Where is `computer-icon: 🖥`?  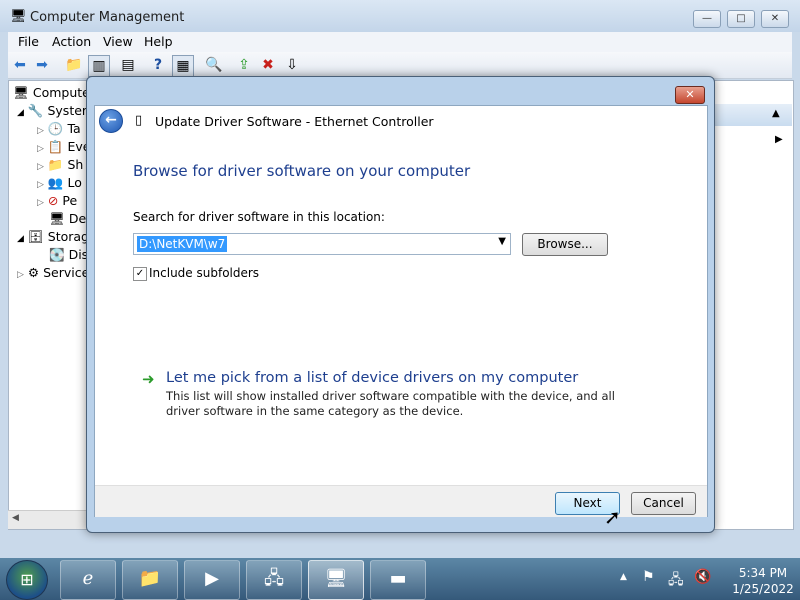
computer-icon: 🖥 is located at coordinates (21, 92).